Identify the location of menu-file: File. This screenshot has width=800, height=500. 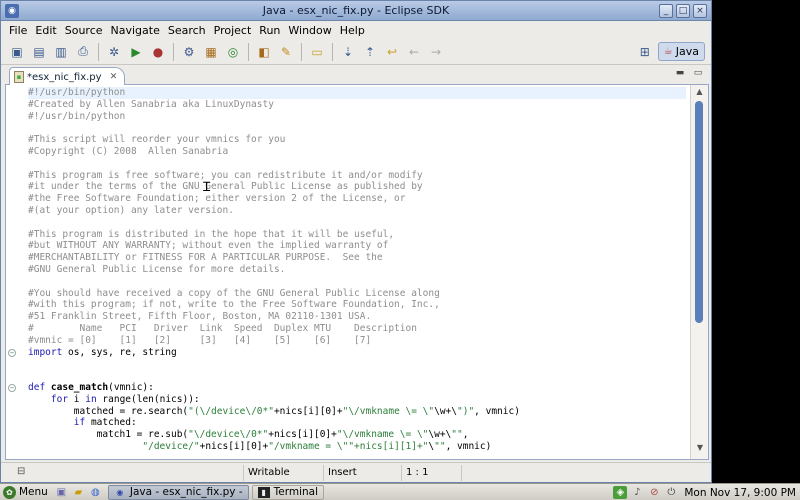
(18, 30).